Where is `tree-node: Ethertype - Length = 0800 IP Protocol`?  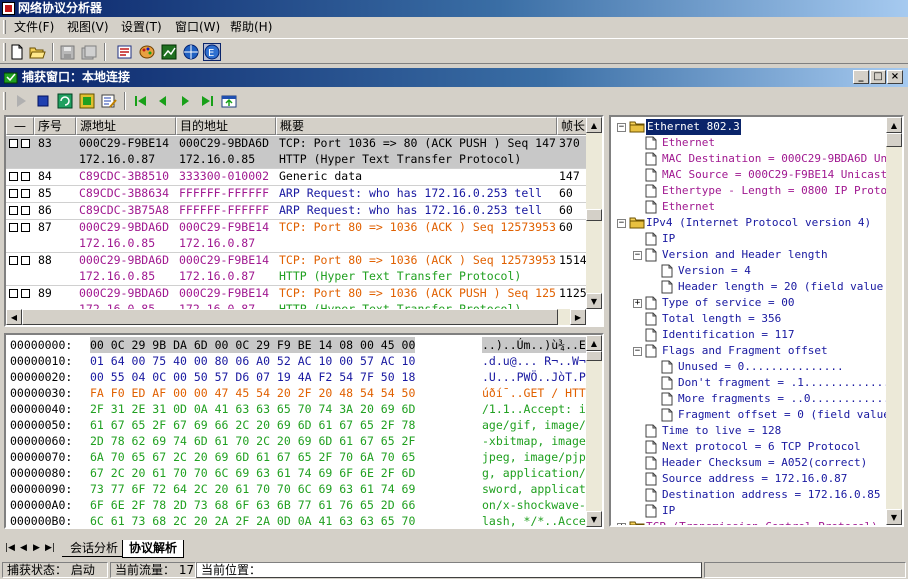
tree-node: Ethertype - Length = 0800 IP Protocol is located at coordinates (756, 191).